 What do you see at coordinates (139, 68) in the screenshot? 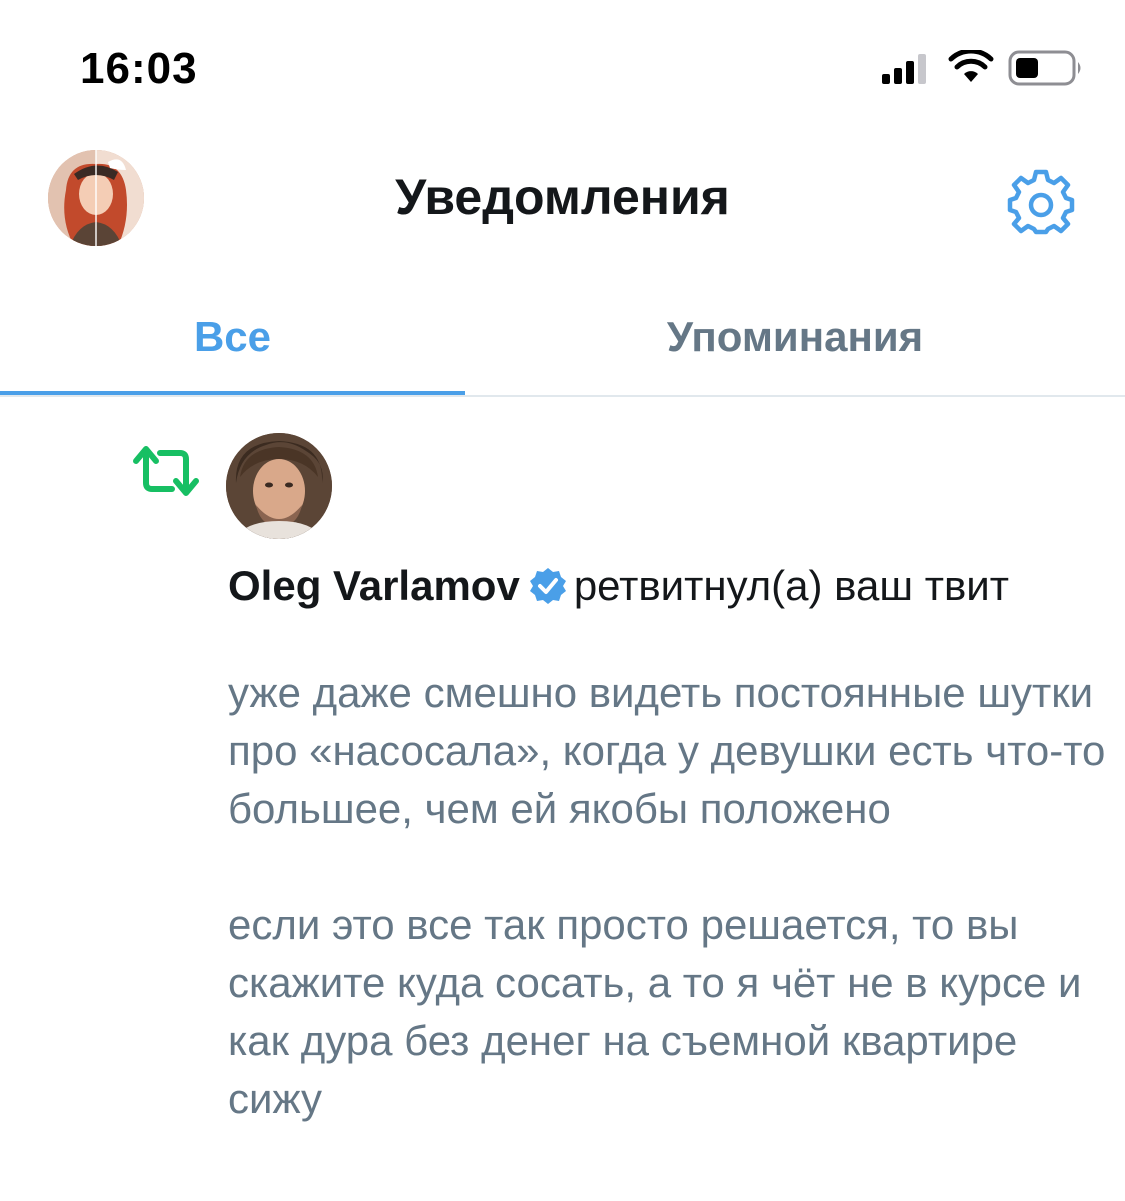
I see `status-time: 16:03` at bounding box center [139, 68].